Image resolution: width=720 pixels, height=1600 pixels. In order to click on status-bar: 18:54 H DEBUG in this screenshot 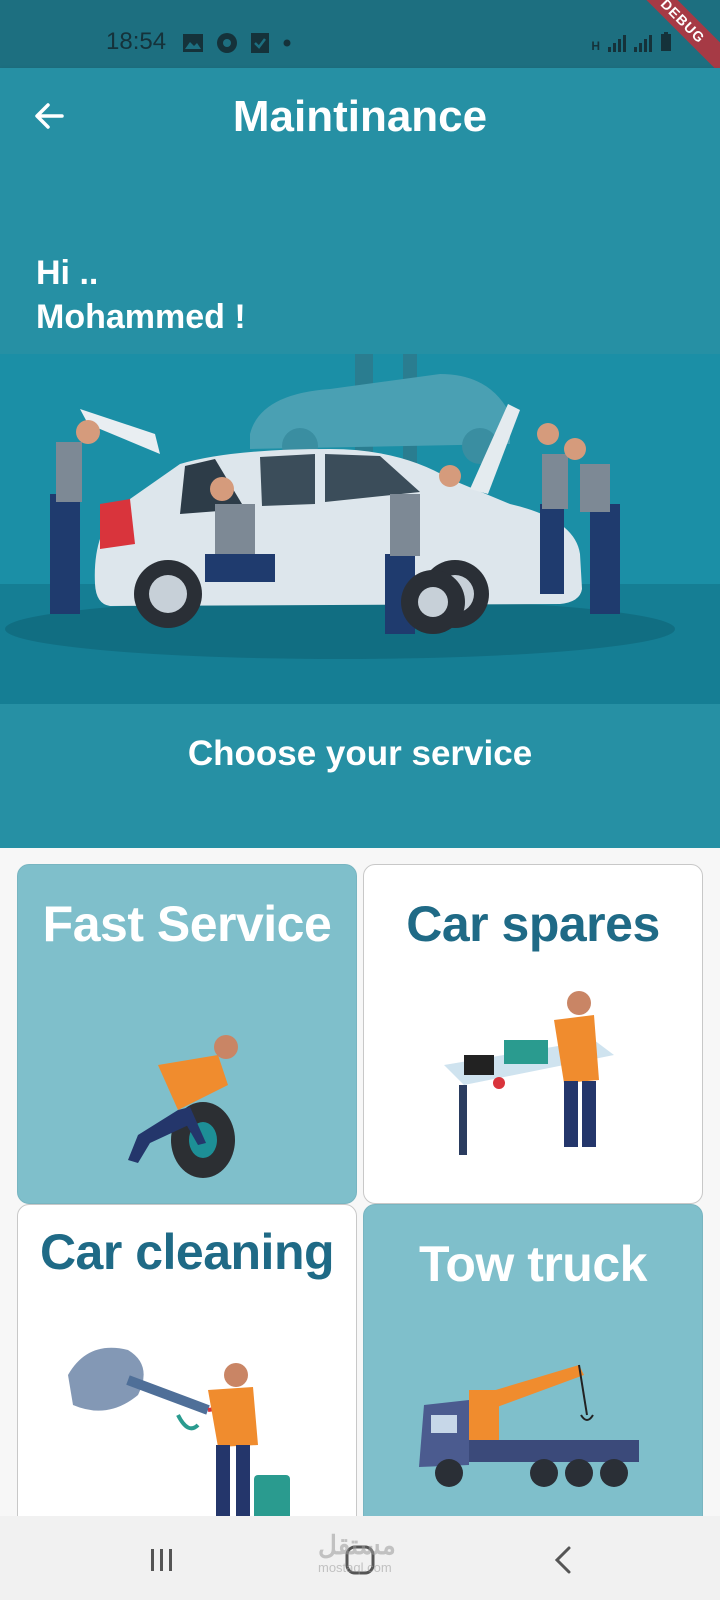, I will do `click(360, 41)`.